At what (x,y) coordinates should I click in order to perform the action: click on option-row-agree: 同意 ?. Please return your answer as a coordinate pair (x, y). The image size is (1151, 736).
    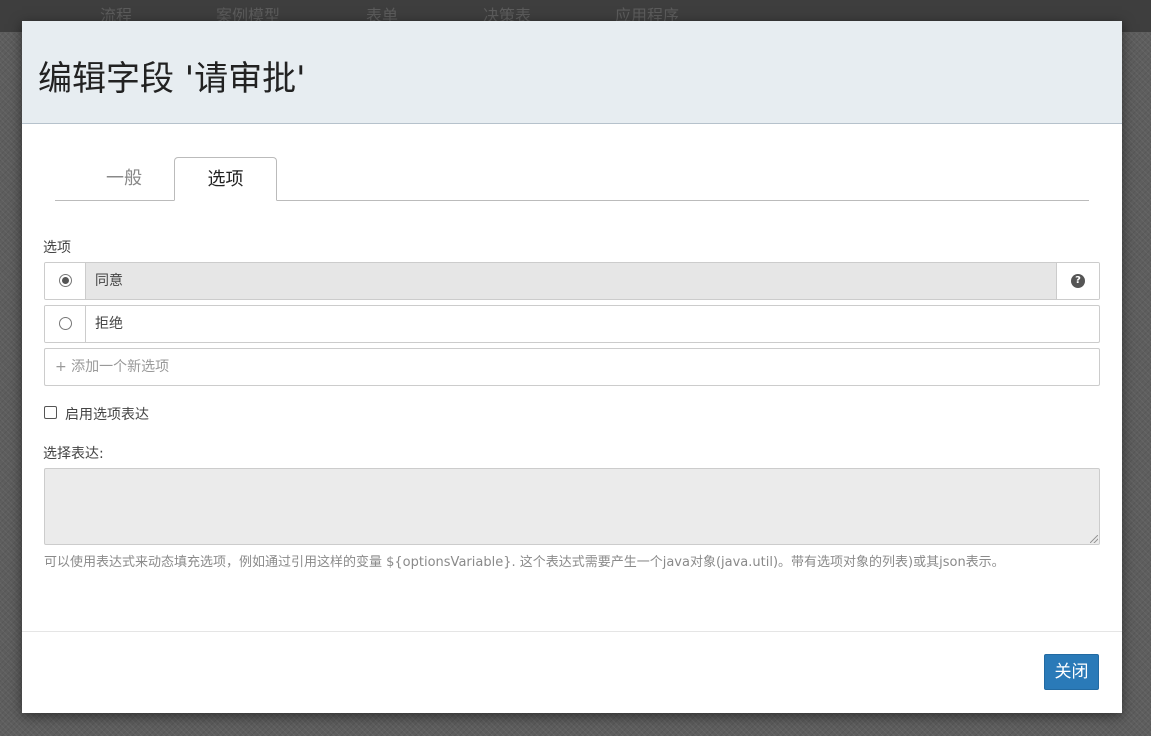
    Looking at the image, I should click on (572, 281).